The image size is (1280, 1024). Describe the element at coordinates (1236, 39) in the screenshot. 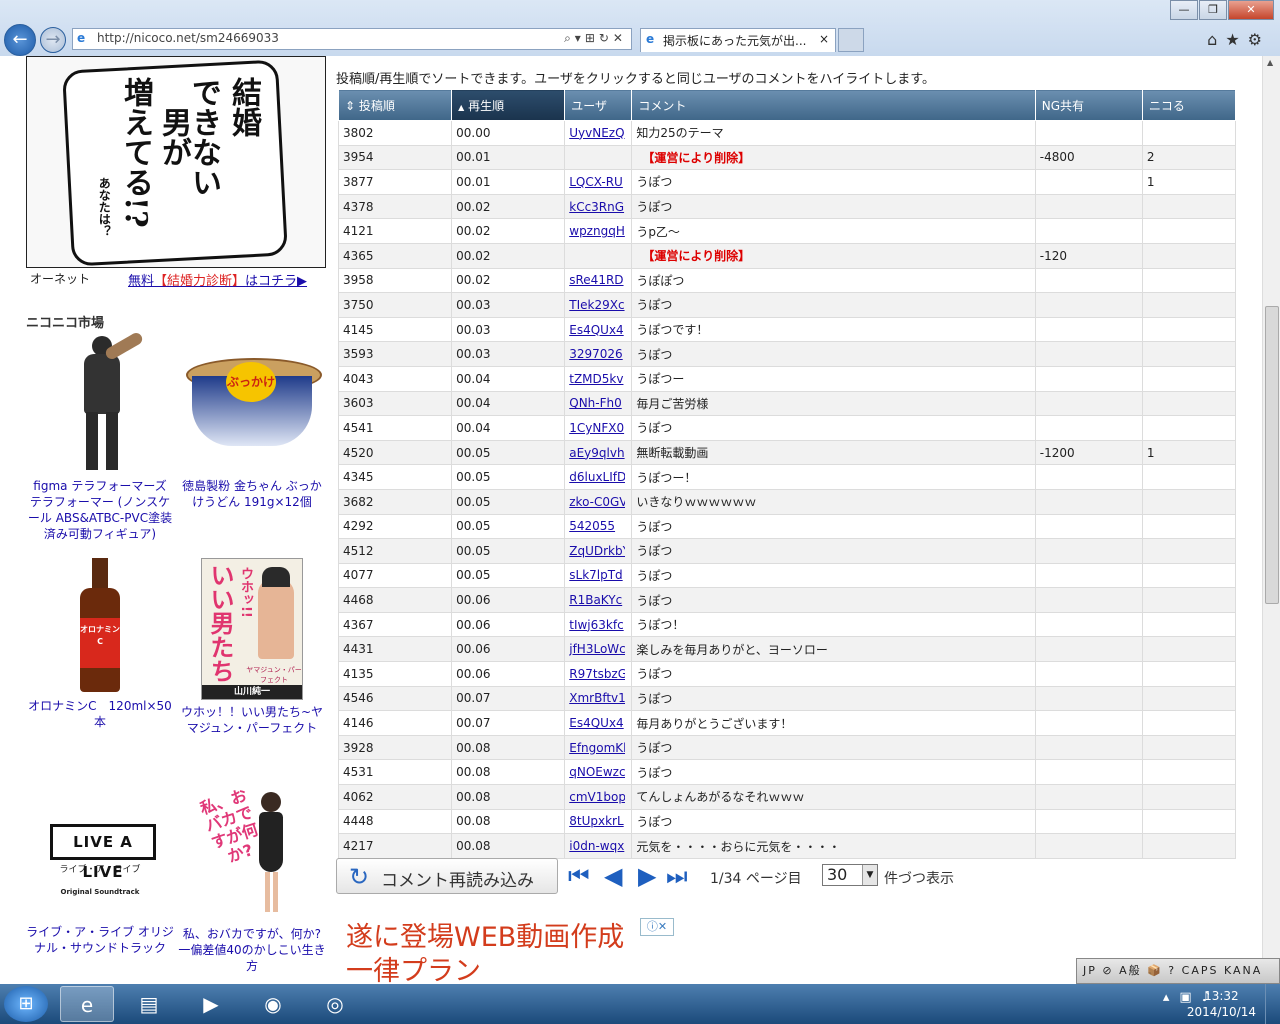

I see `favorites-star-icon: ★` at that location.